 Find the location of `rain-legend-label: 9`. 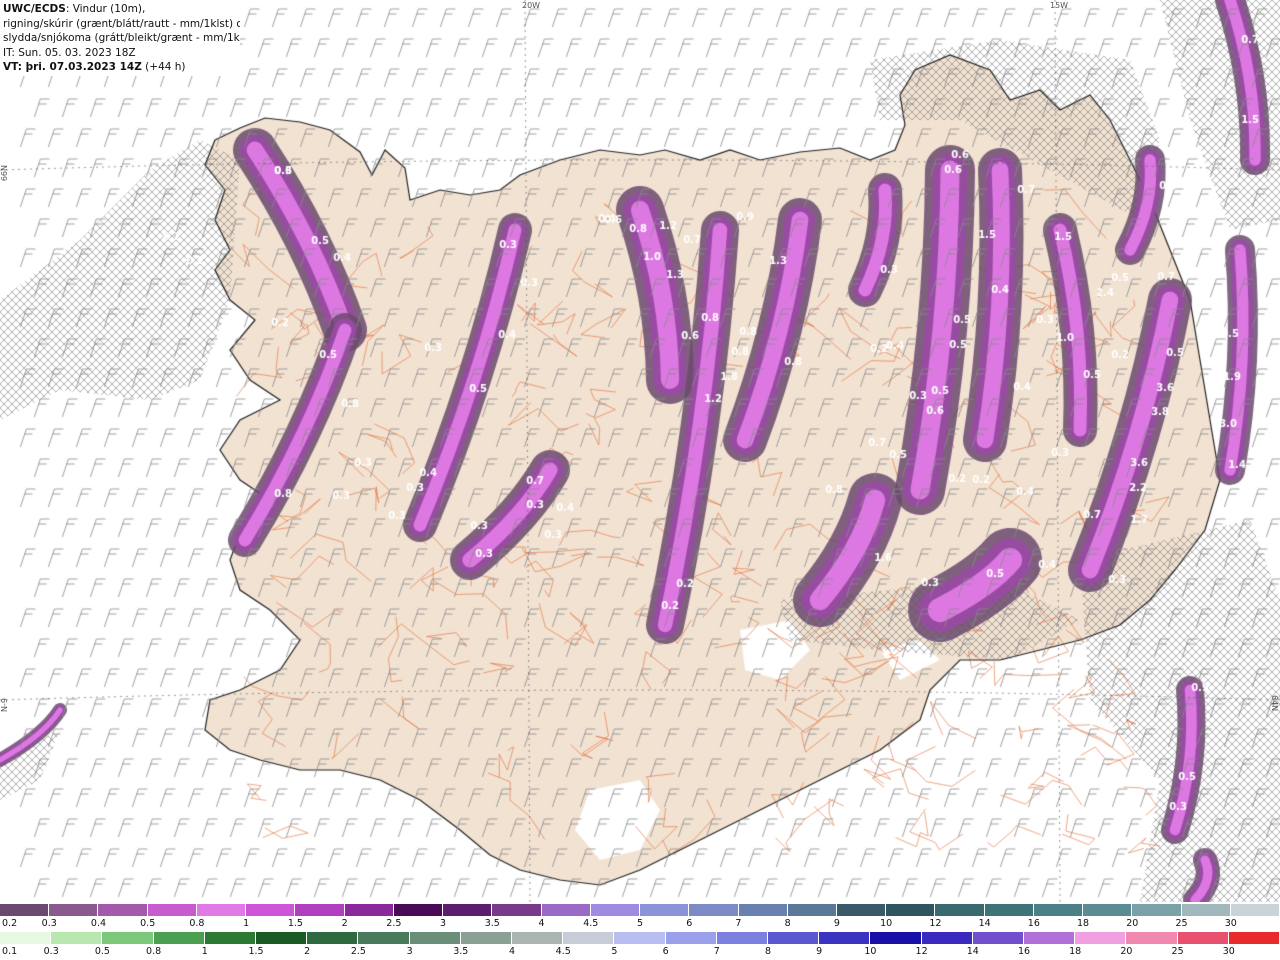

rain-legend-label: 9 is located at coordinates (819, 951).